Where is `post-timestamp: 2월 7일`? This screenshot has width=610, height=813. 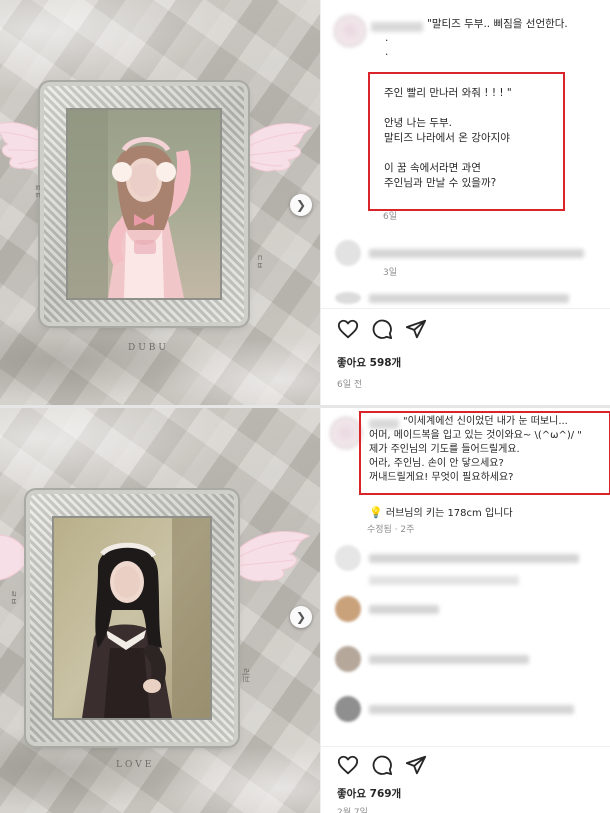
post-timestamp: 2월 7일 is located at coordinates (352, 810).